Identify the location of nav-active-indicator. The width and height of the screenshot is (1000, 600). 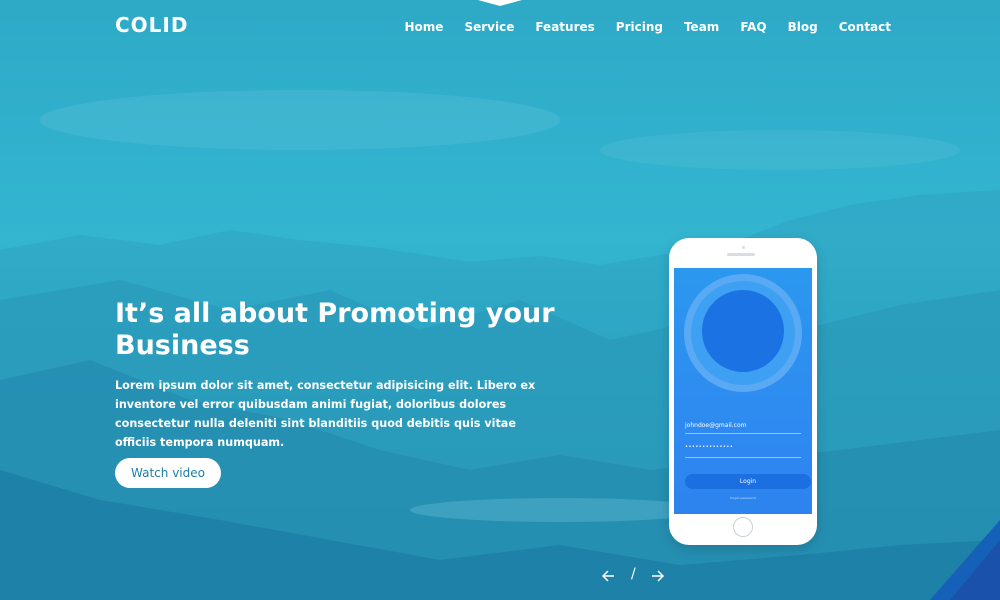
(500, 3).